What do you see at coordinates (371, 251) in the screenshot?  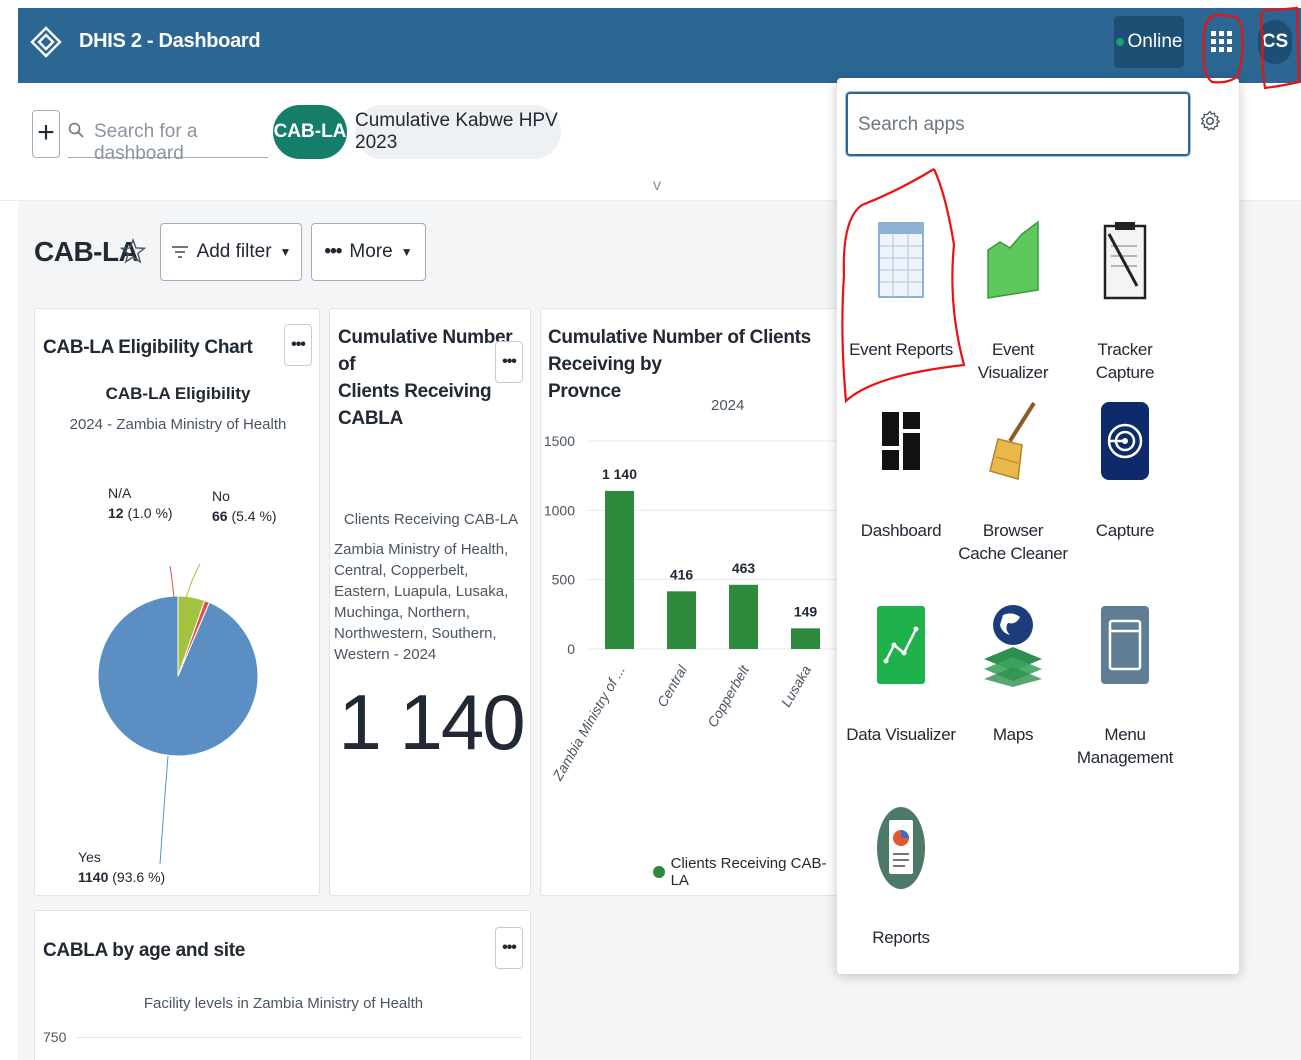 I see `more-label: More` at bounding box center [371, 251].